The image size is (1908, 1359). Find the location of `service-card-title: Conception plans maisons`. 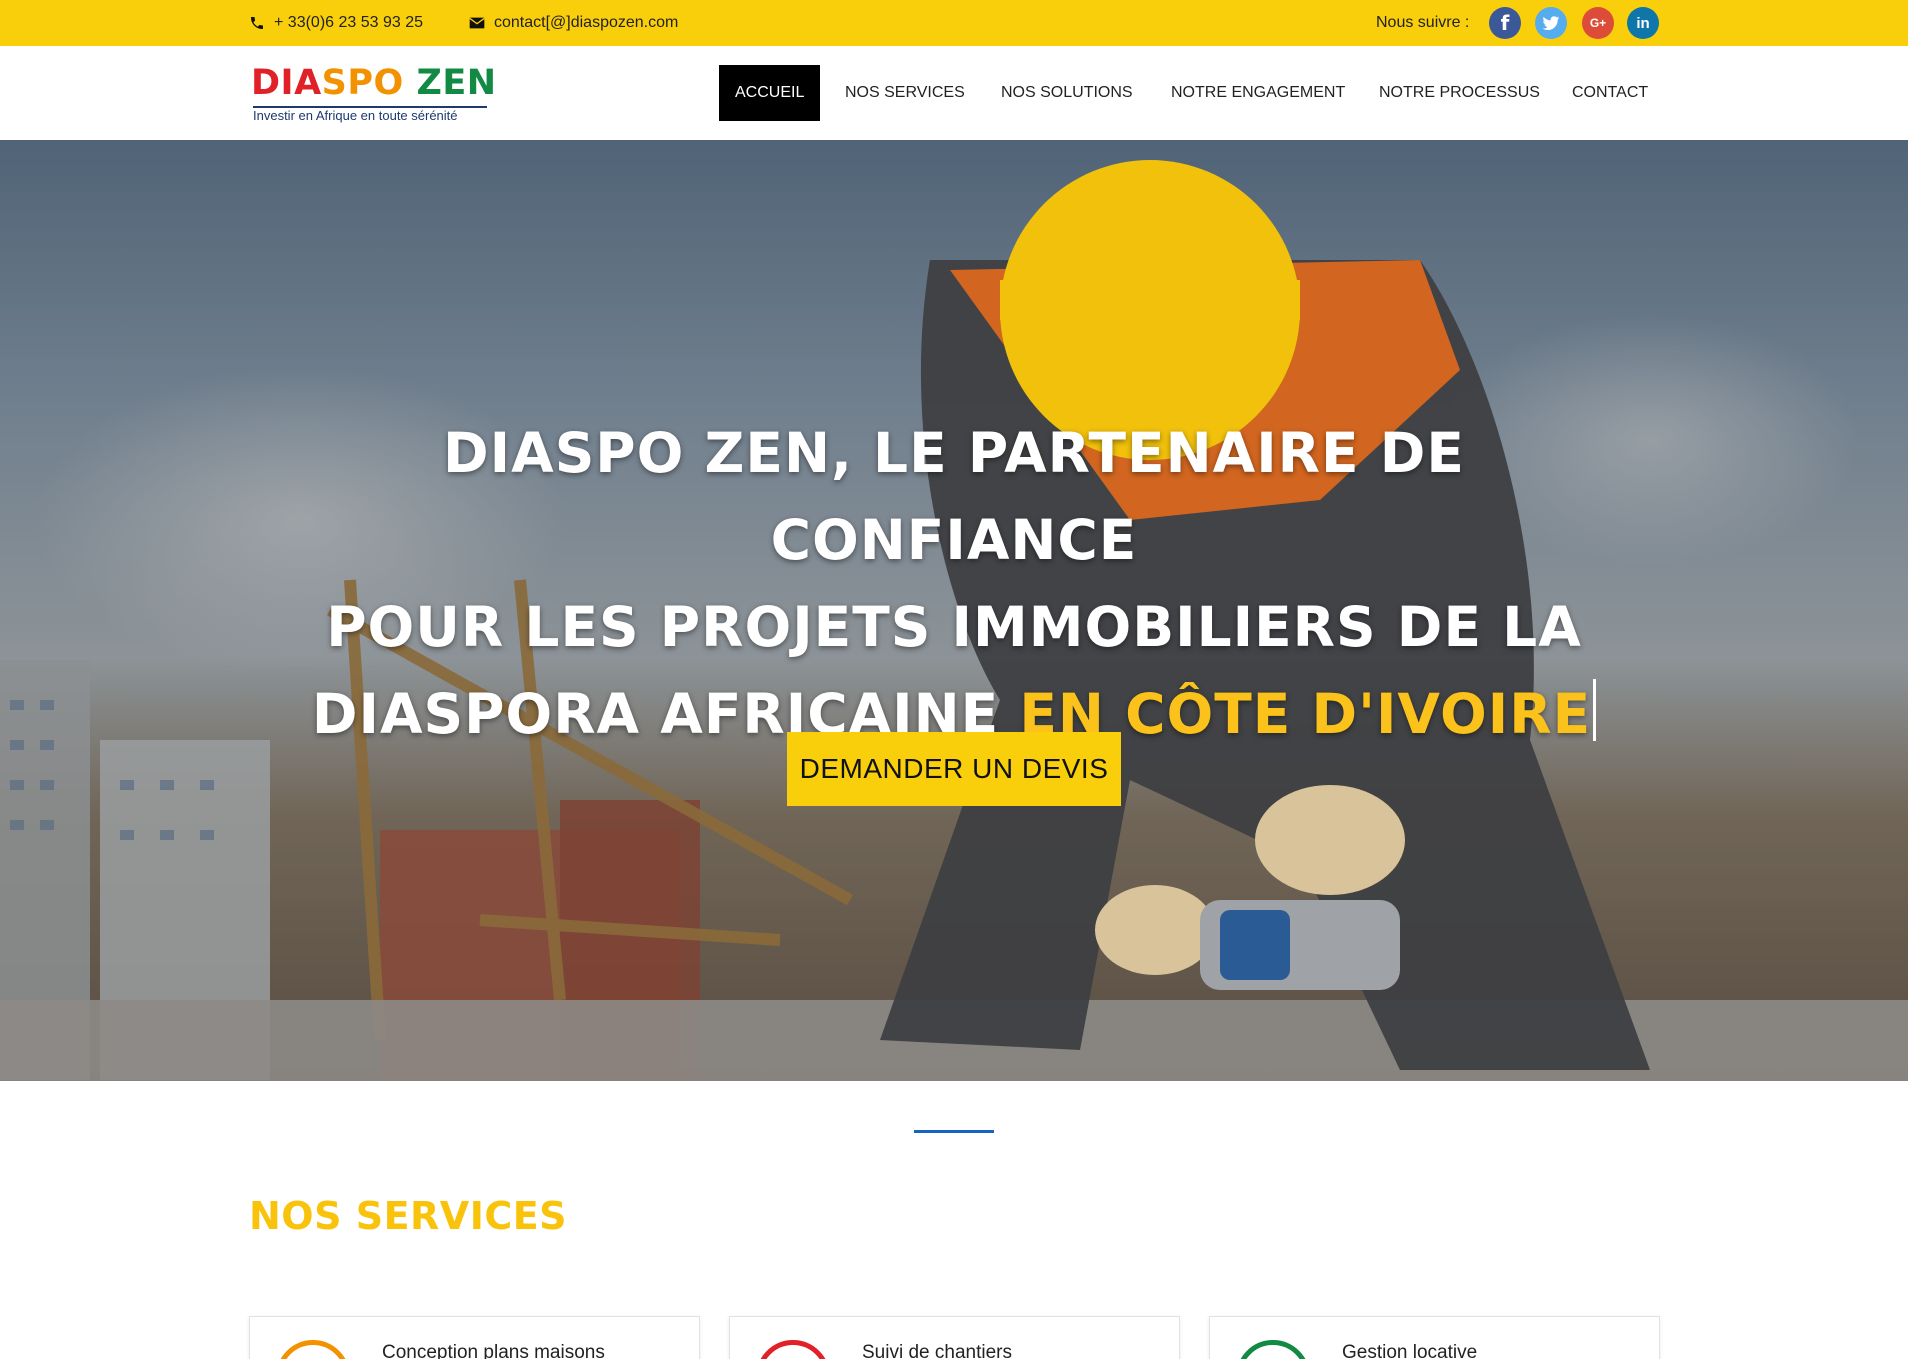

service-card-title: Conception plans maisons is located at coordinates (493, 1350).